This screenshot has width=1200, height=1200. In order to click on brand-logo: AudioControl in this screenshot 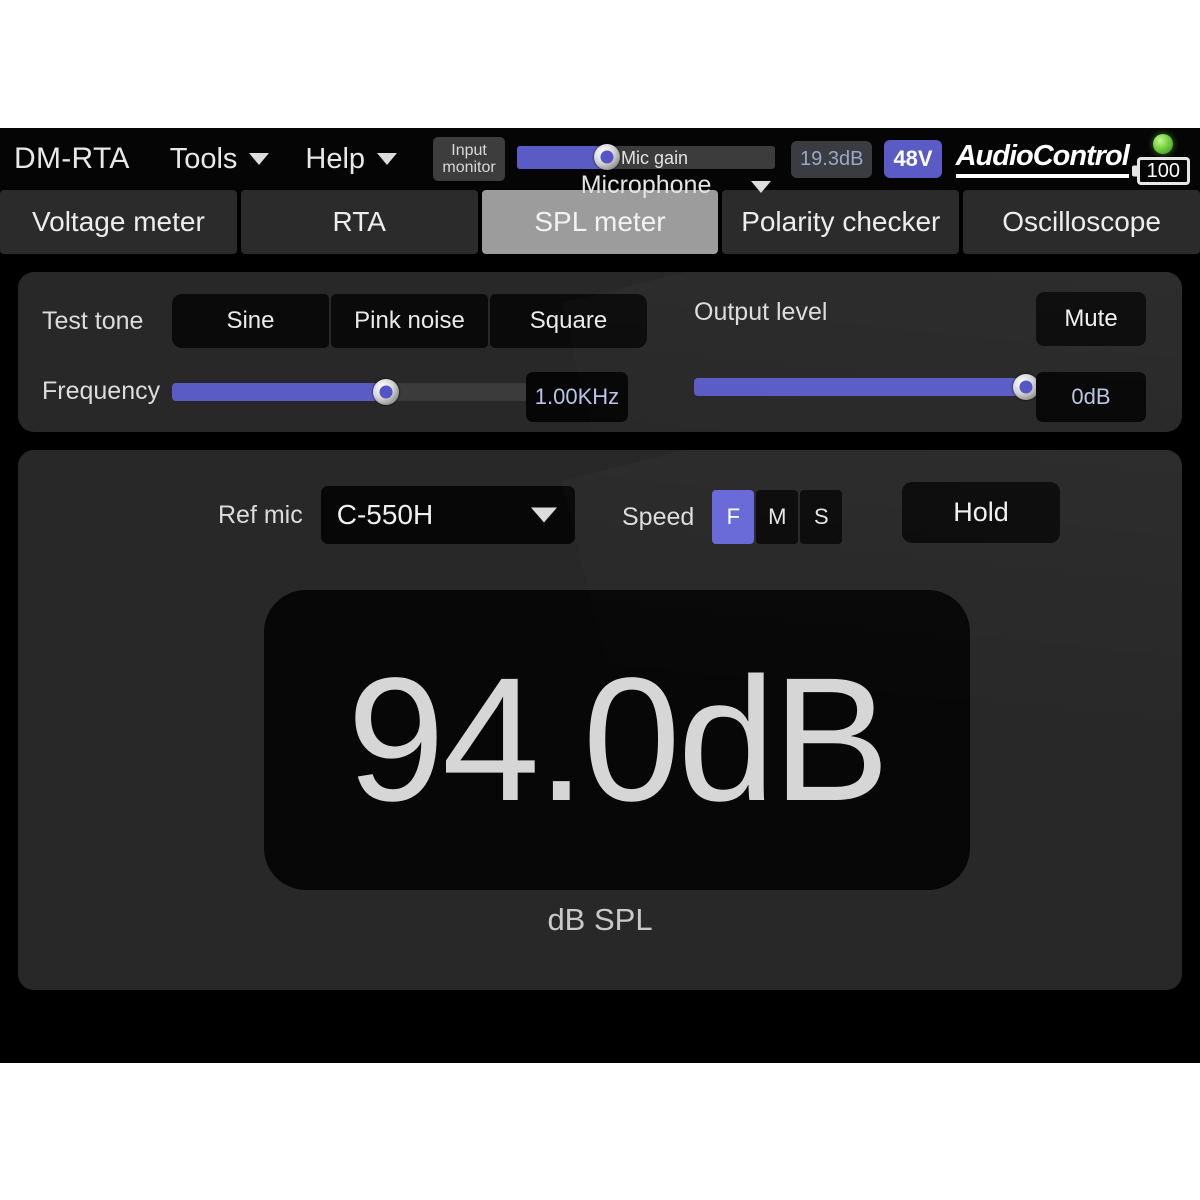, I will do `click(1042, 159)`.